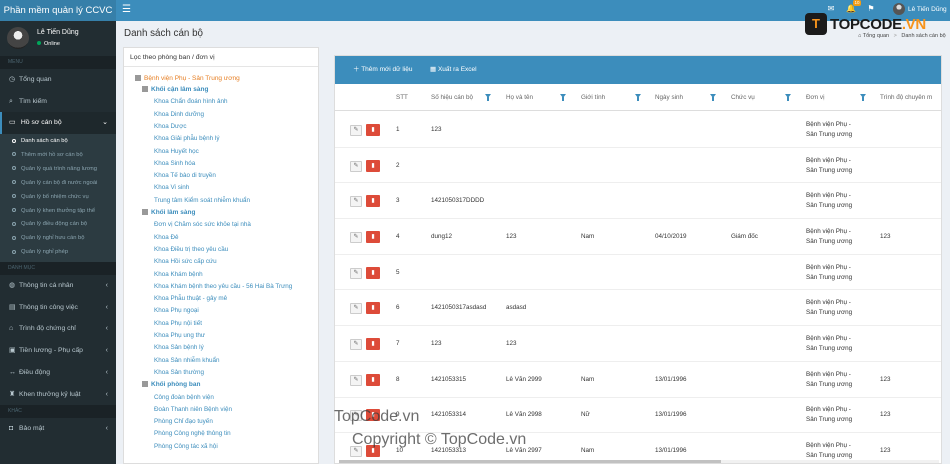 This screenshot has width=950, height=464. Describe the element at coordinates (398, 308) in the screenshot. I see `cell-stt: 6` at that location.